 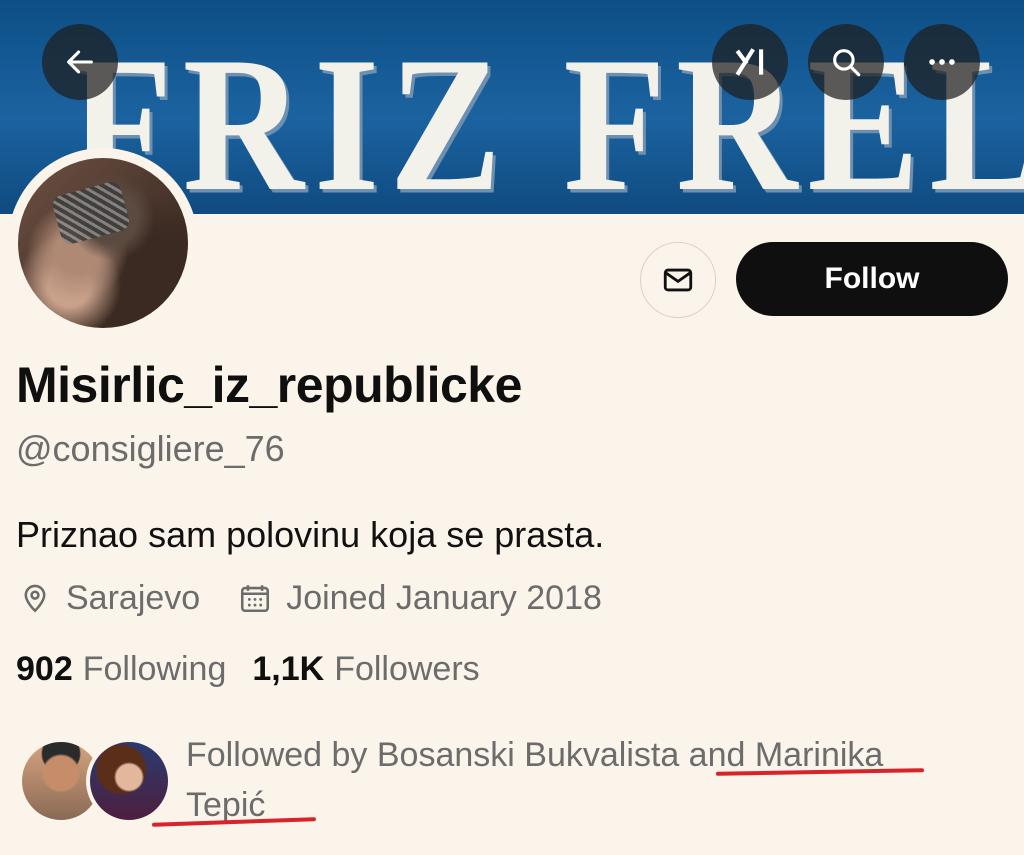 I want to click on follow-stats: 902 Following 1,1K Followers, so click(x=261, y=669).